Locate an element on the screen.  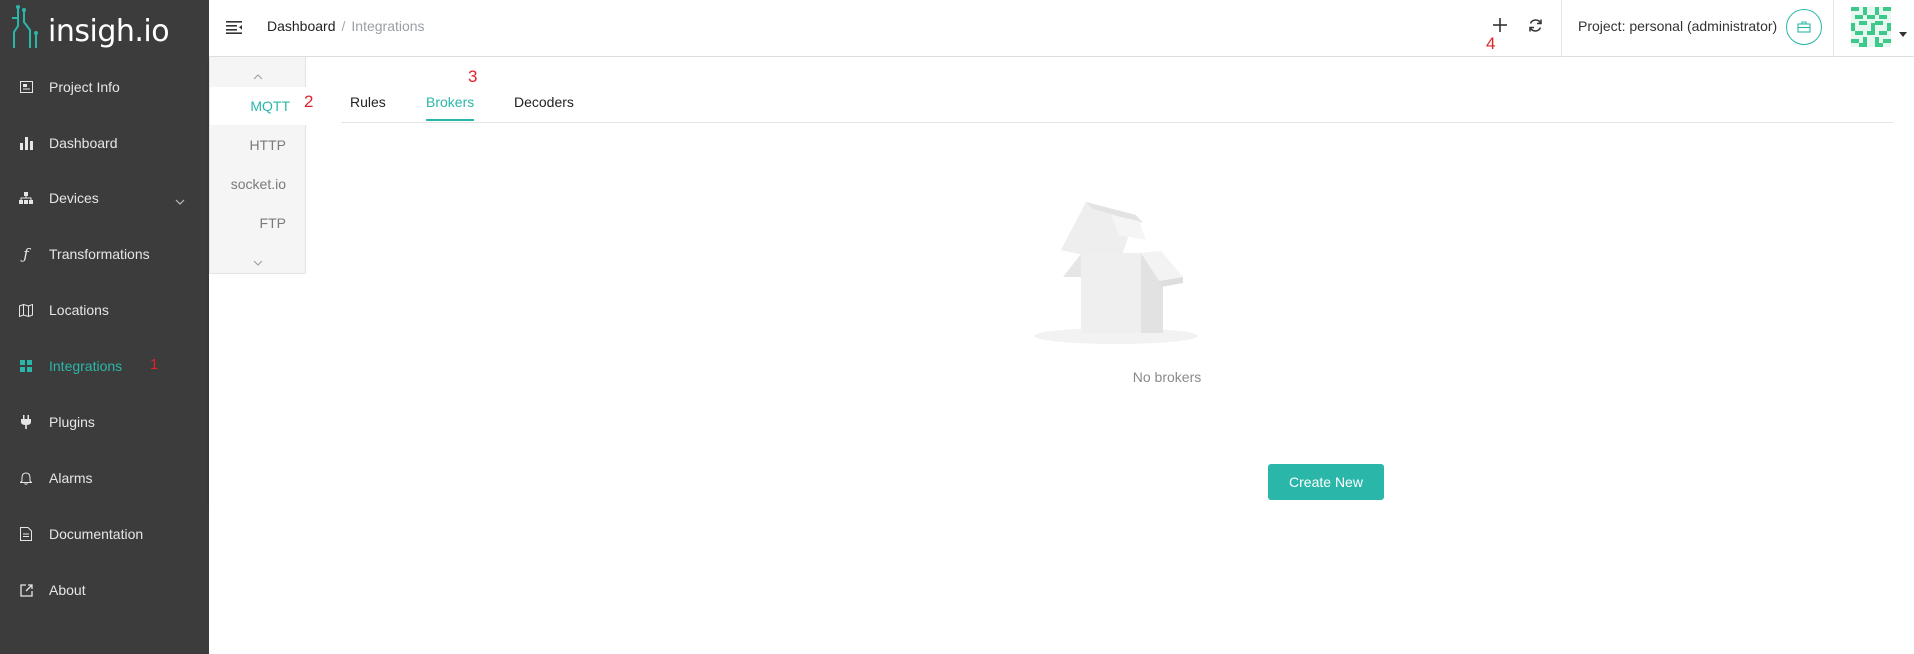
project-info-icon is located at coordinates (26, 87).